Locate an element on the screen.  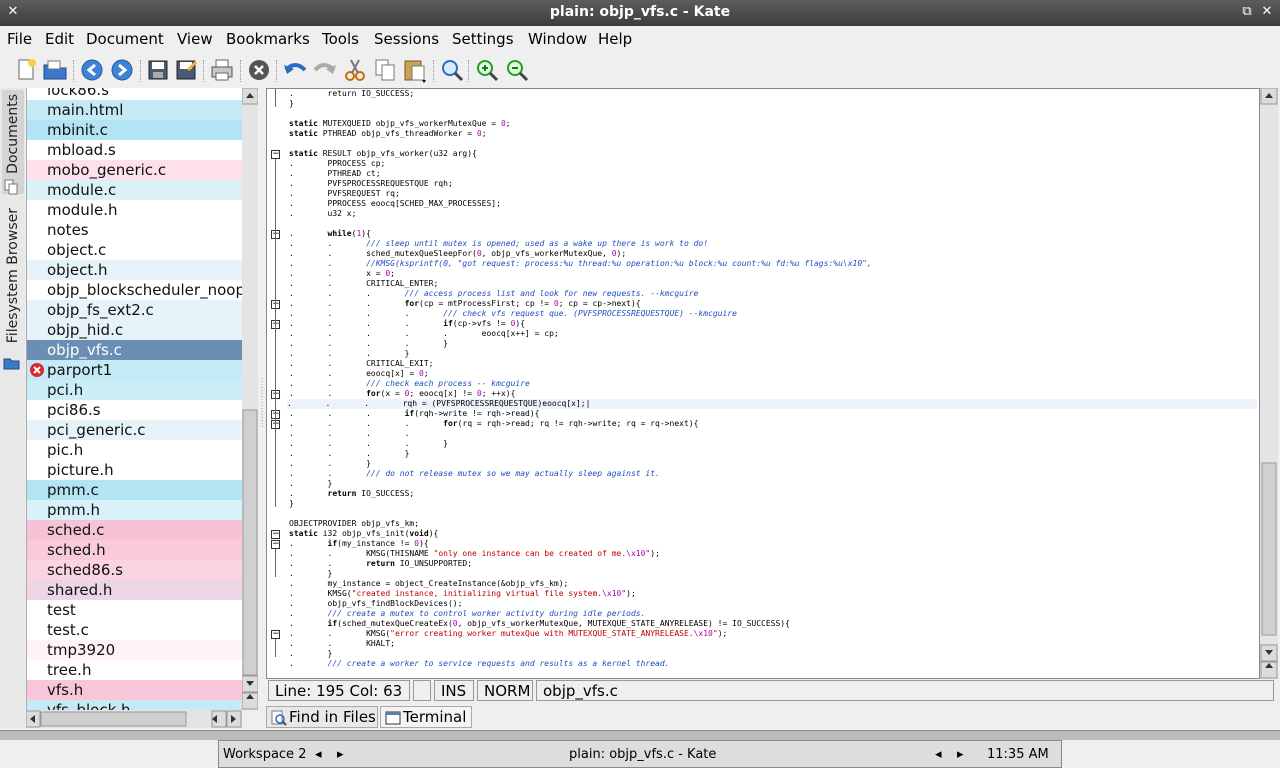
fold-gutter: −−−−−−−−−− is located at coordinates (277, 383).